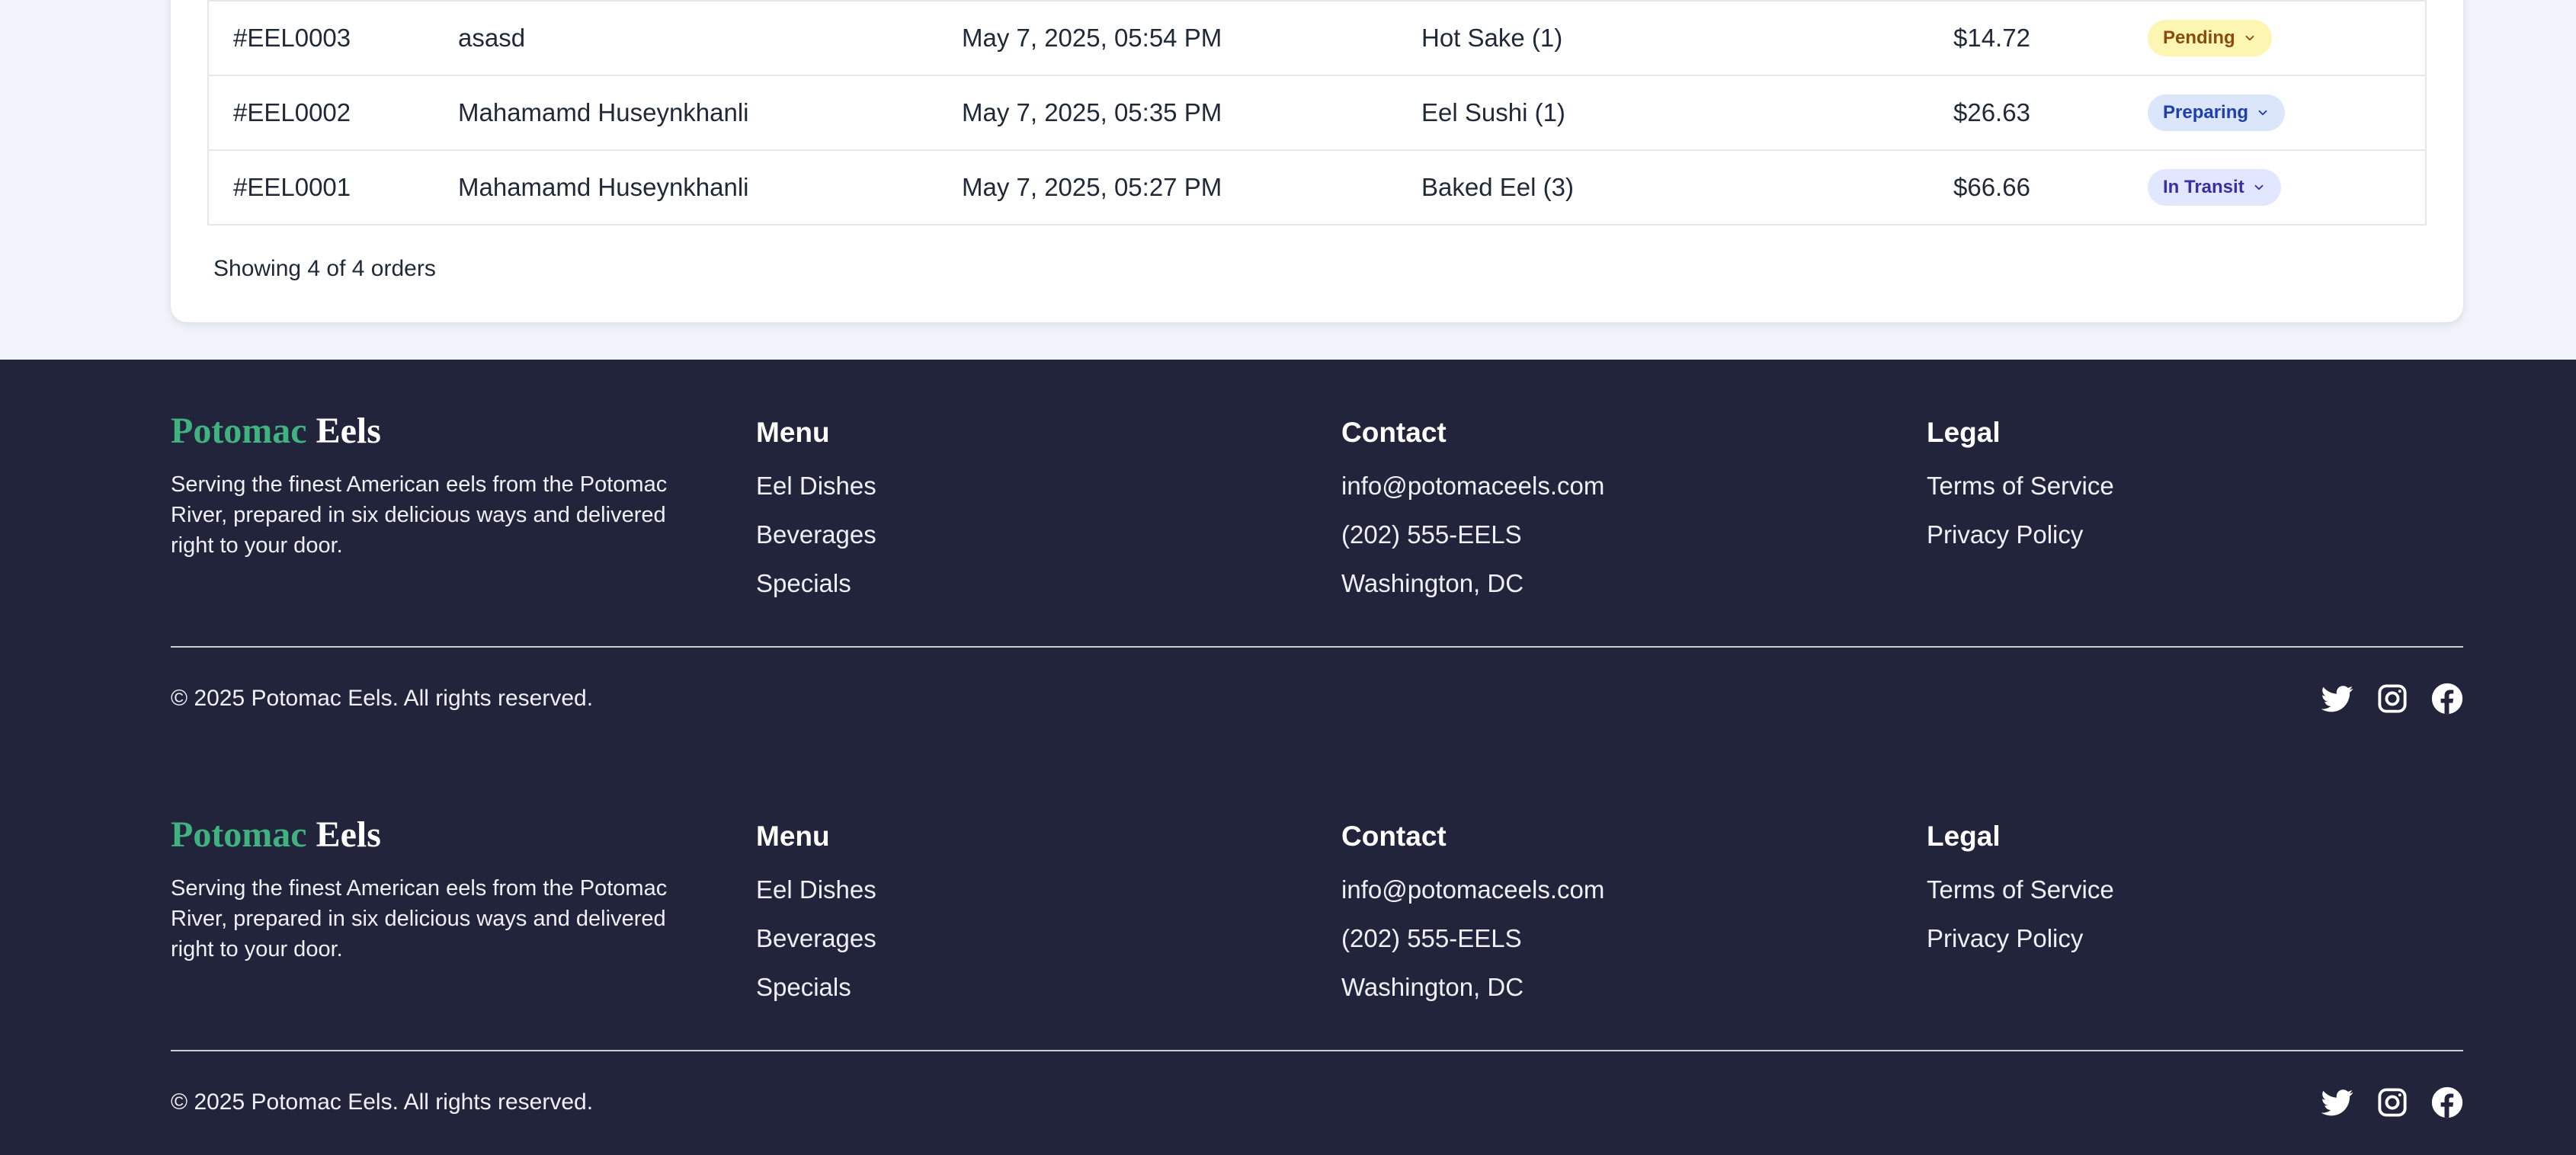 This screenshot has width=2576, height=1155. What do you see at coordinates (292, 38) in the screenshot?
I see `order-id: #EEL0003` at bounding box center [292, 38].